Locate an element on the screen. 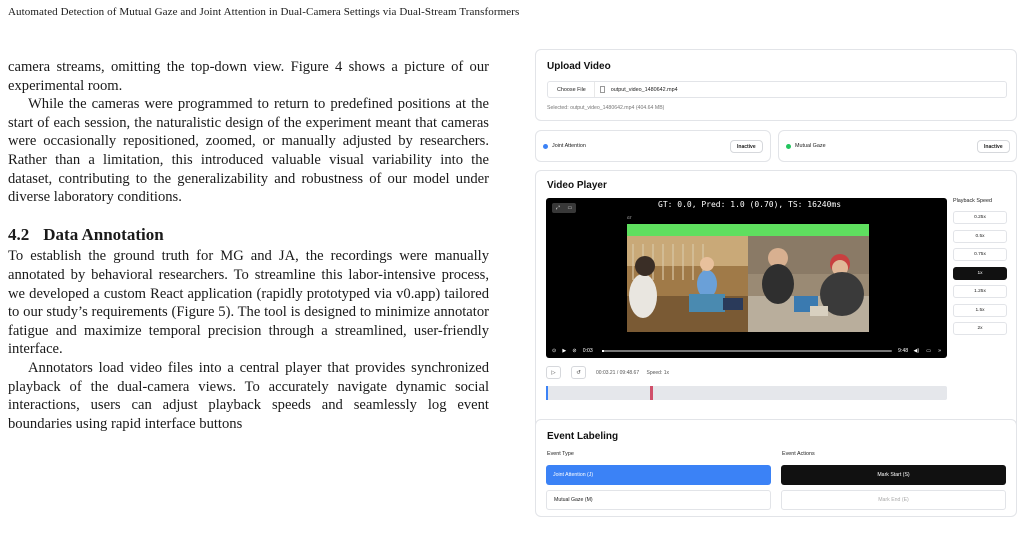 The height and width of the screenshot is (546, 1023). prediction-overlay: GT: 0.0, Pred: 1.0 (0.70), TS: 16240ms is located at coordinates (750, 204).